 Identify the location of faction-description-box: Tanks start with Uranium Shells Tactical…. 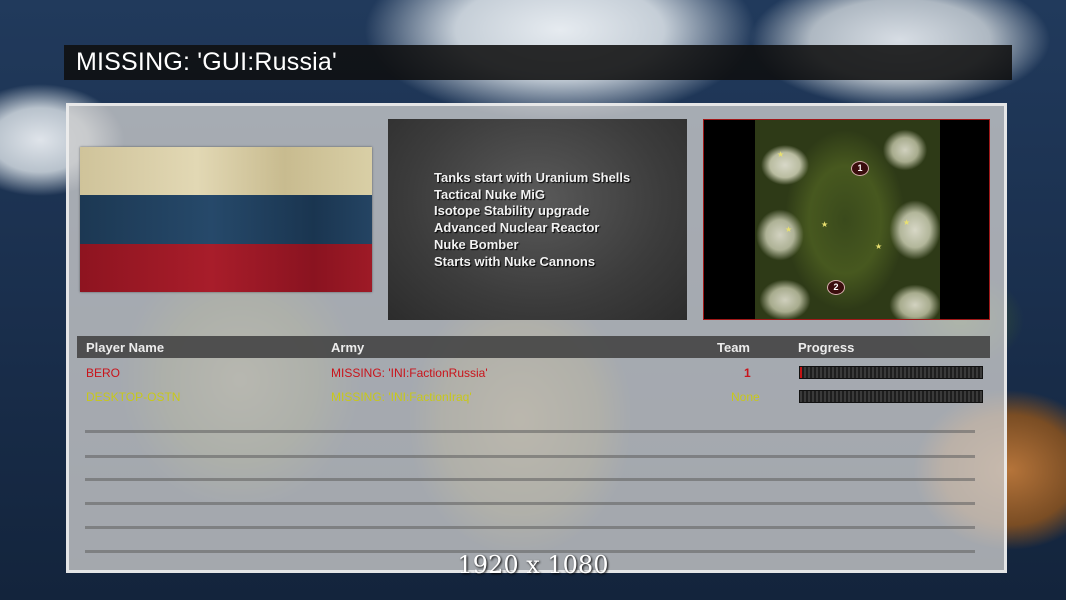
(537, 219).